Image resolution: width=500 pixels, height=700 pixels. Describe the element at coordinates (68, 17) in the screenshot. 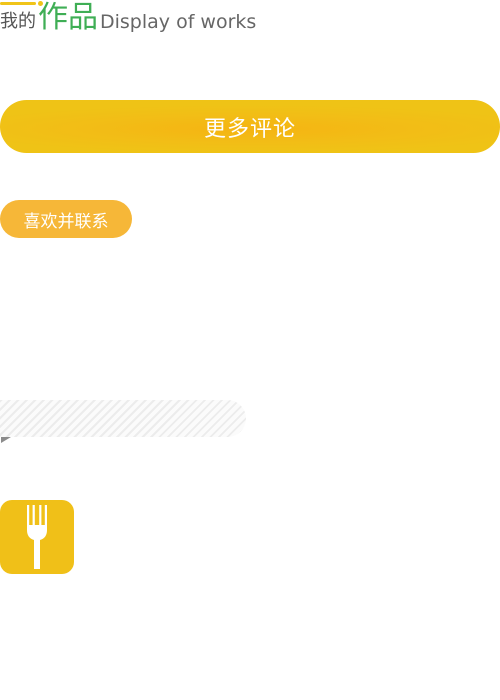

I see `title-main: 作品` at that location.